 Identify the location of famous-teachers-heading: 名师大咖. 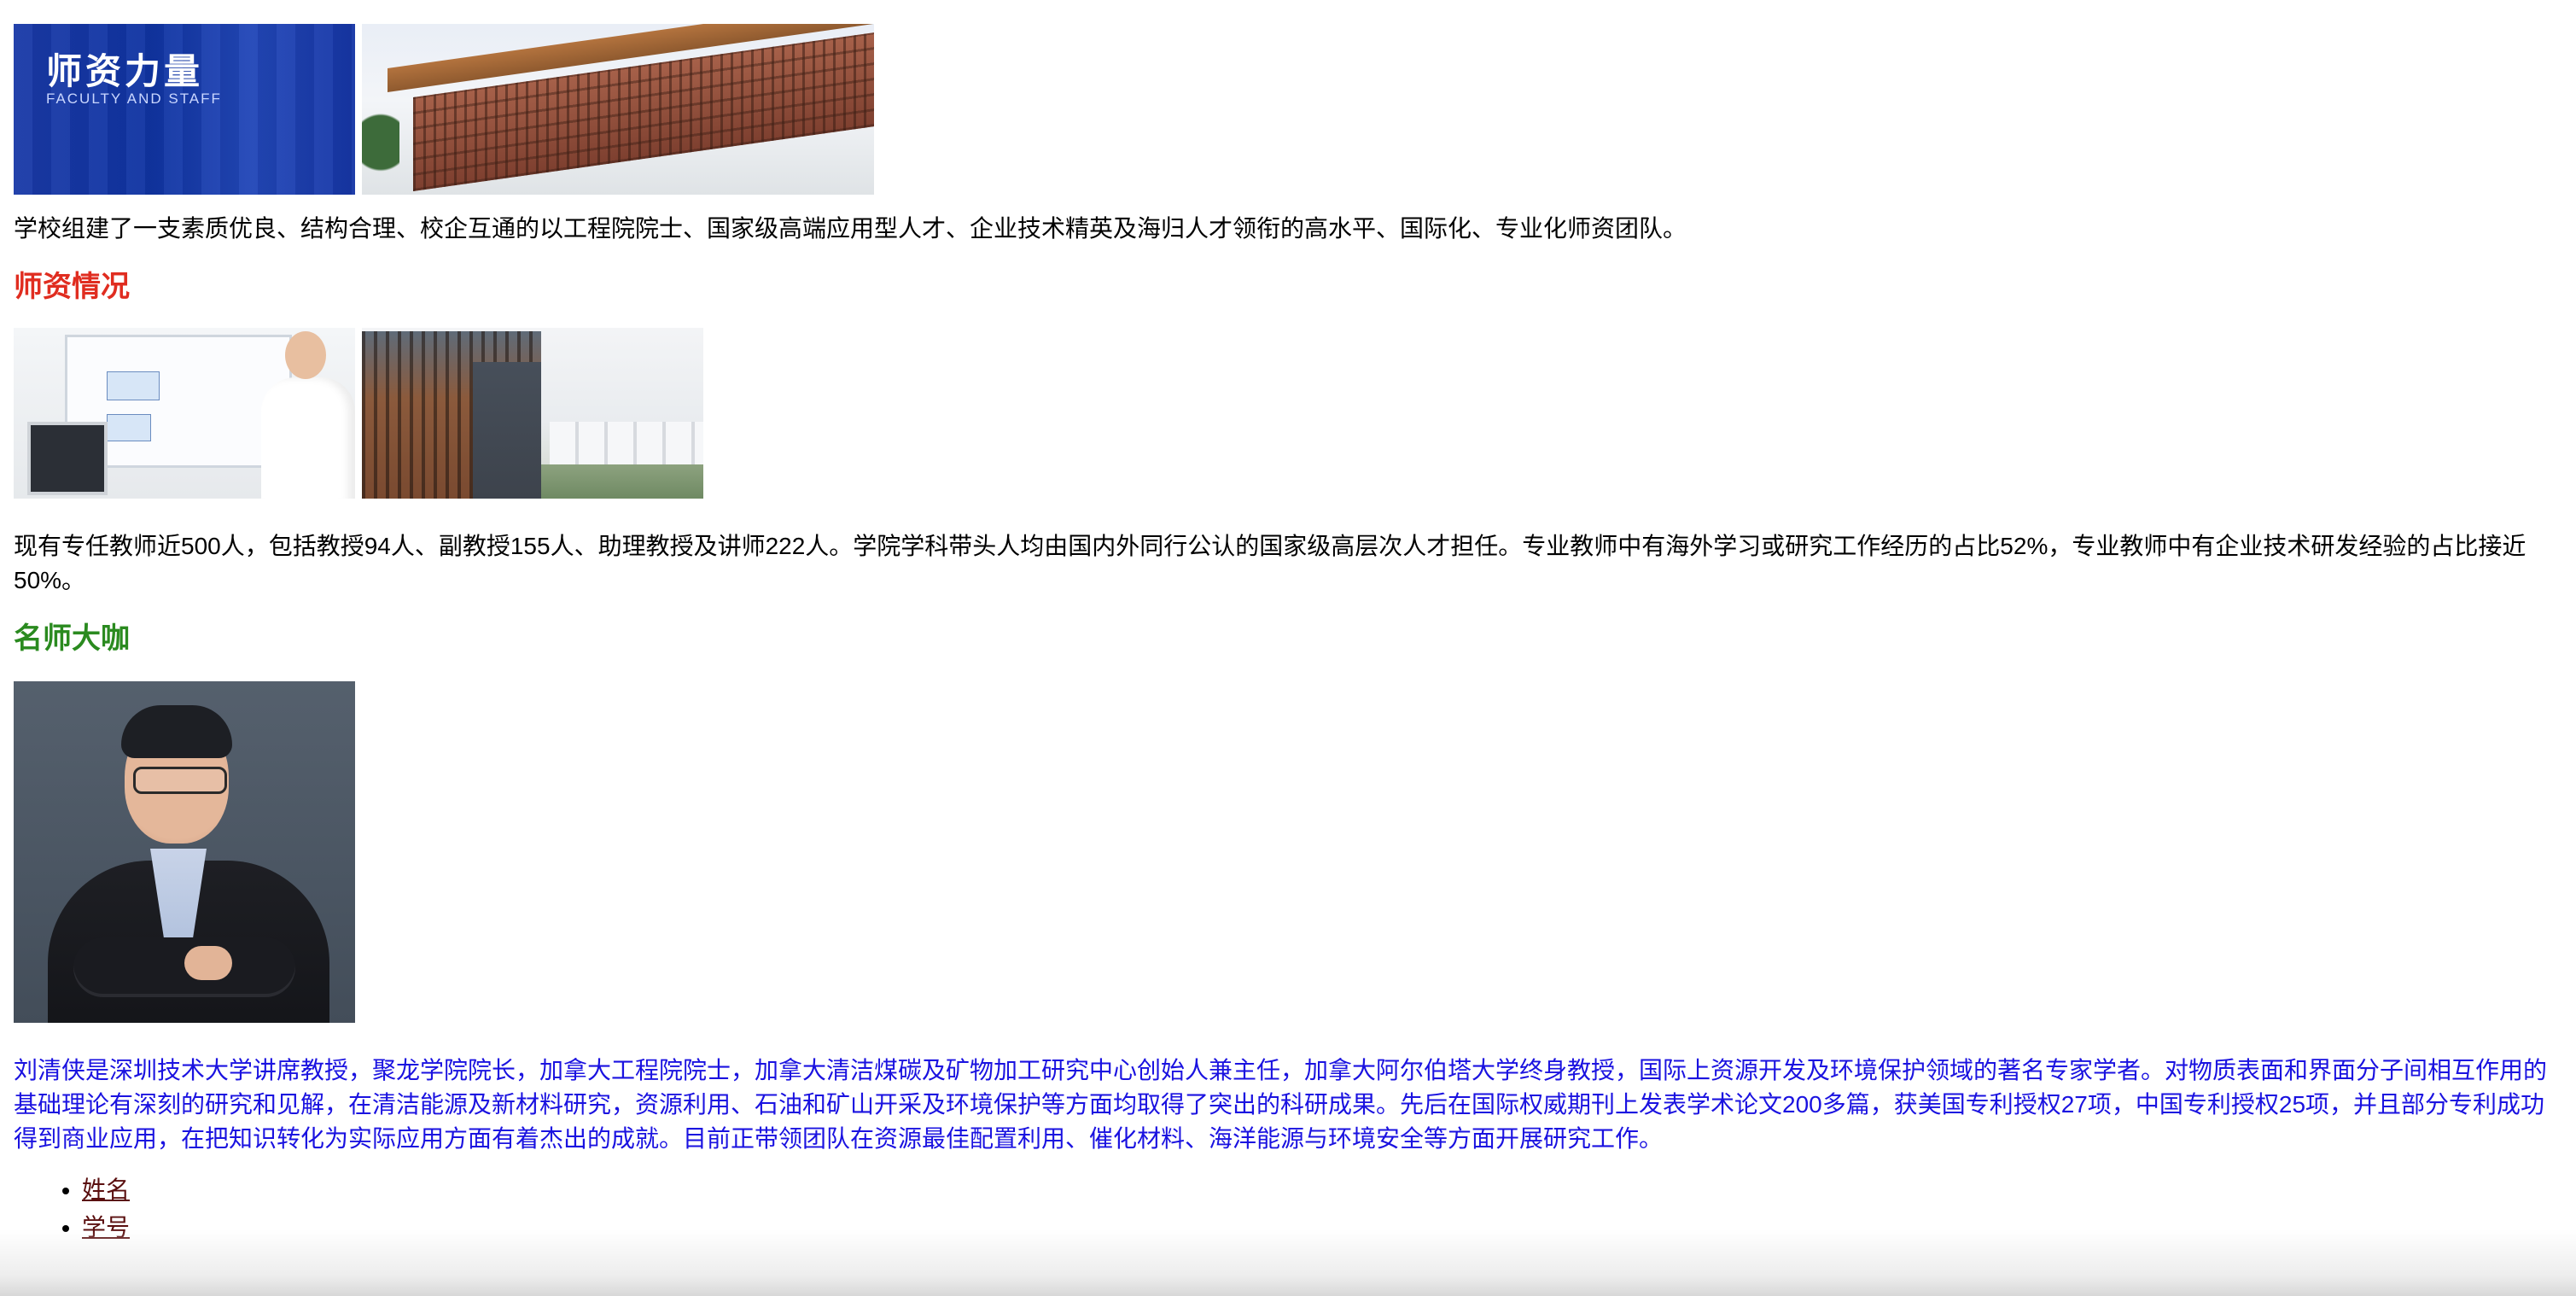
(72, 638).